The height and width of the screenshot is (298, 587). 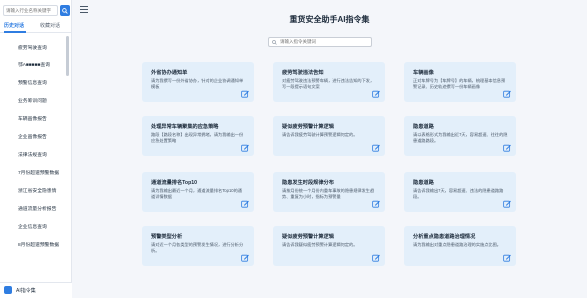 I want to click on sidebar-footer: AI指令集, so click(x=36, y=290).